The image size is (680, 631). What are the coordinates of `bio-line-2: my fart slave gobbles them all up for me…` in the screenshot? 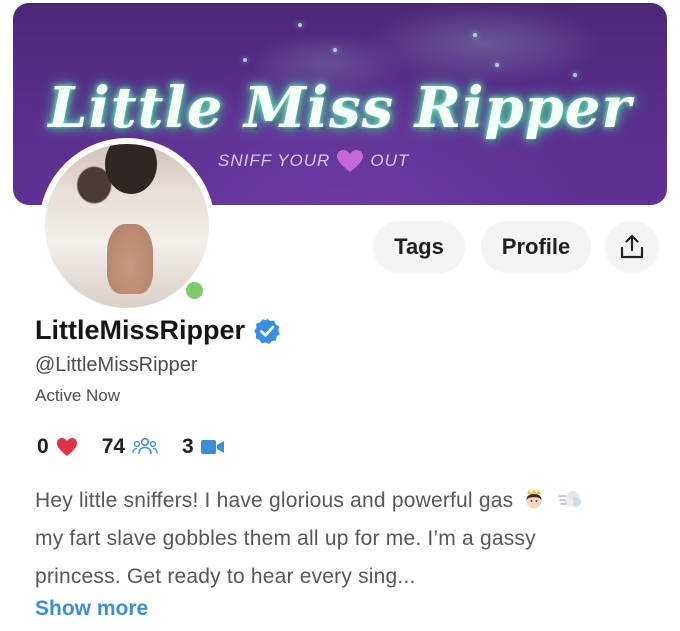 It's located at (285, 538).